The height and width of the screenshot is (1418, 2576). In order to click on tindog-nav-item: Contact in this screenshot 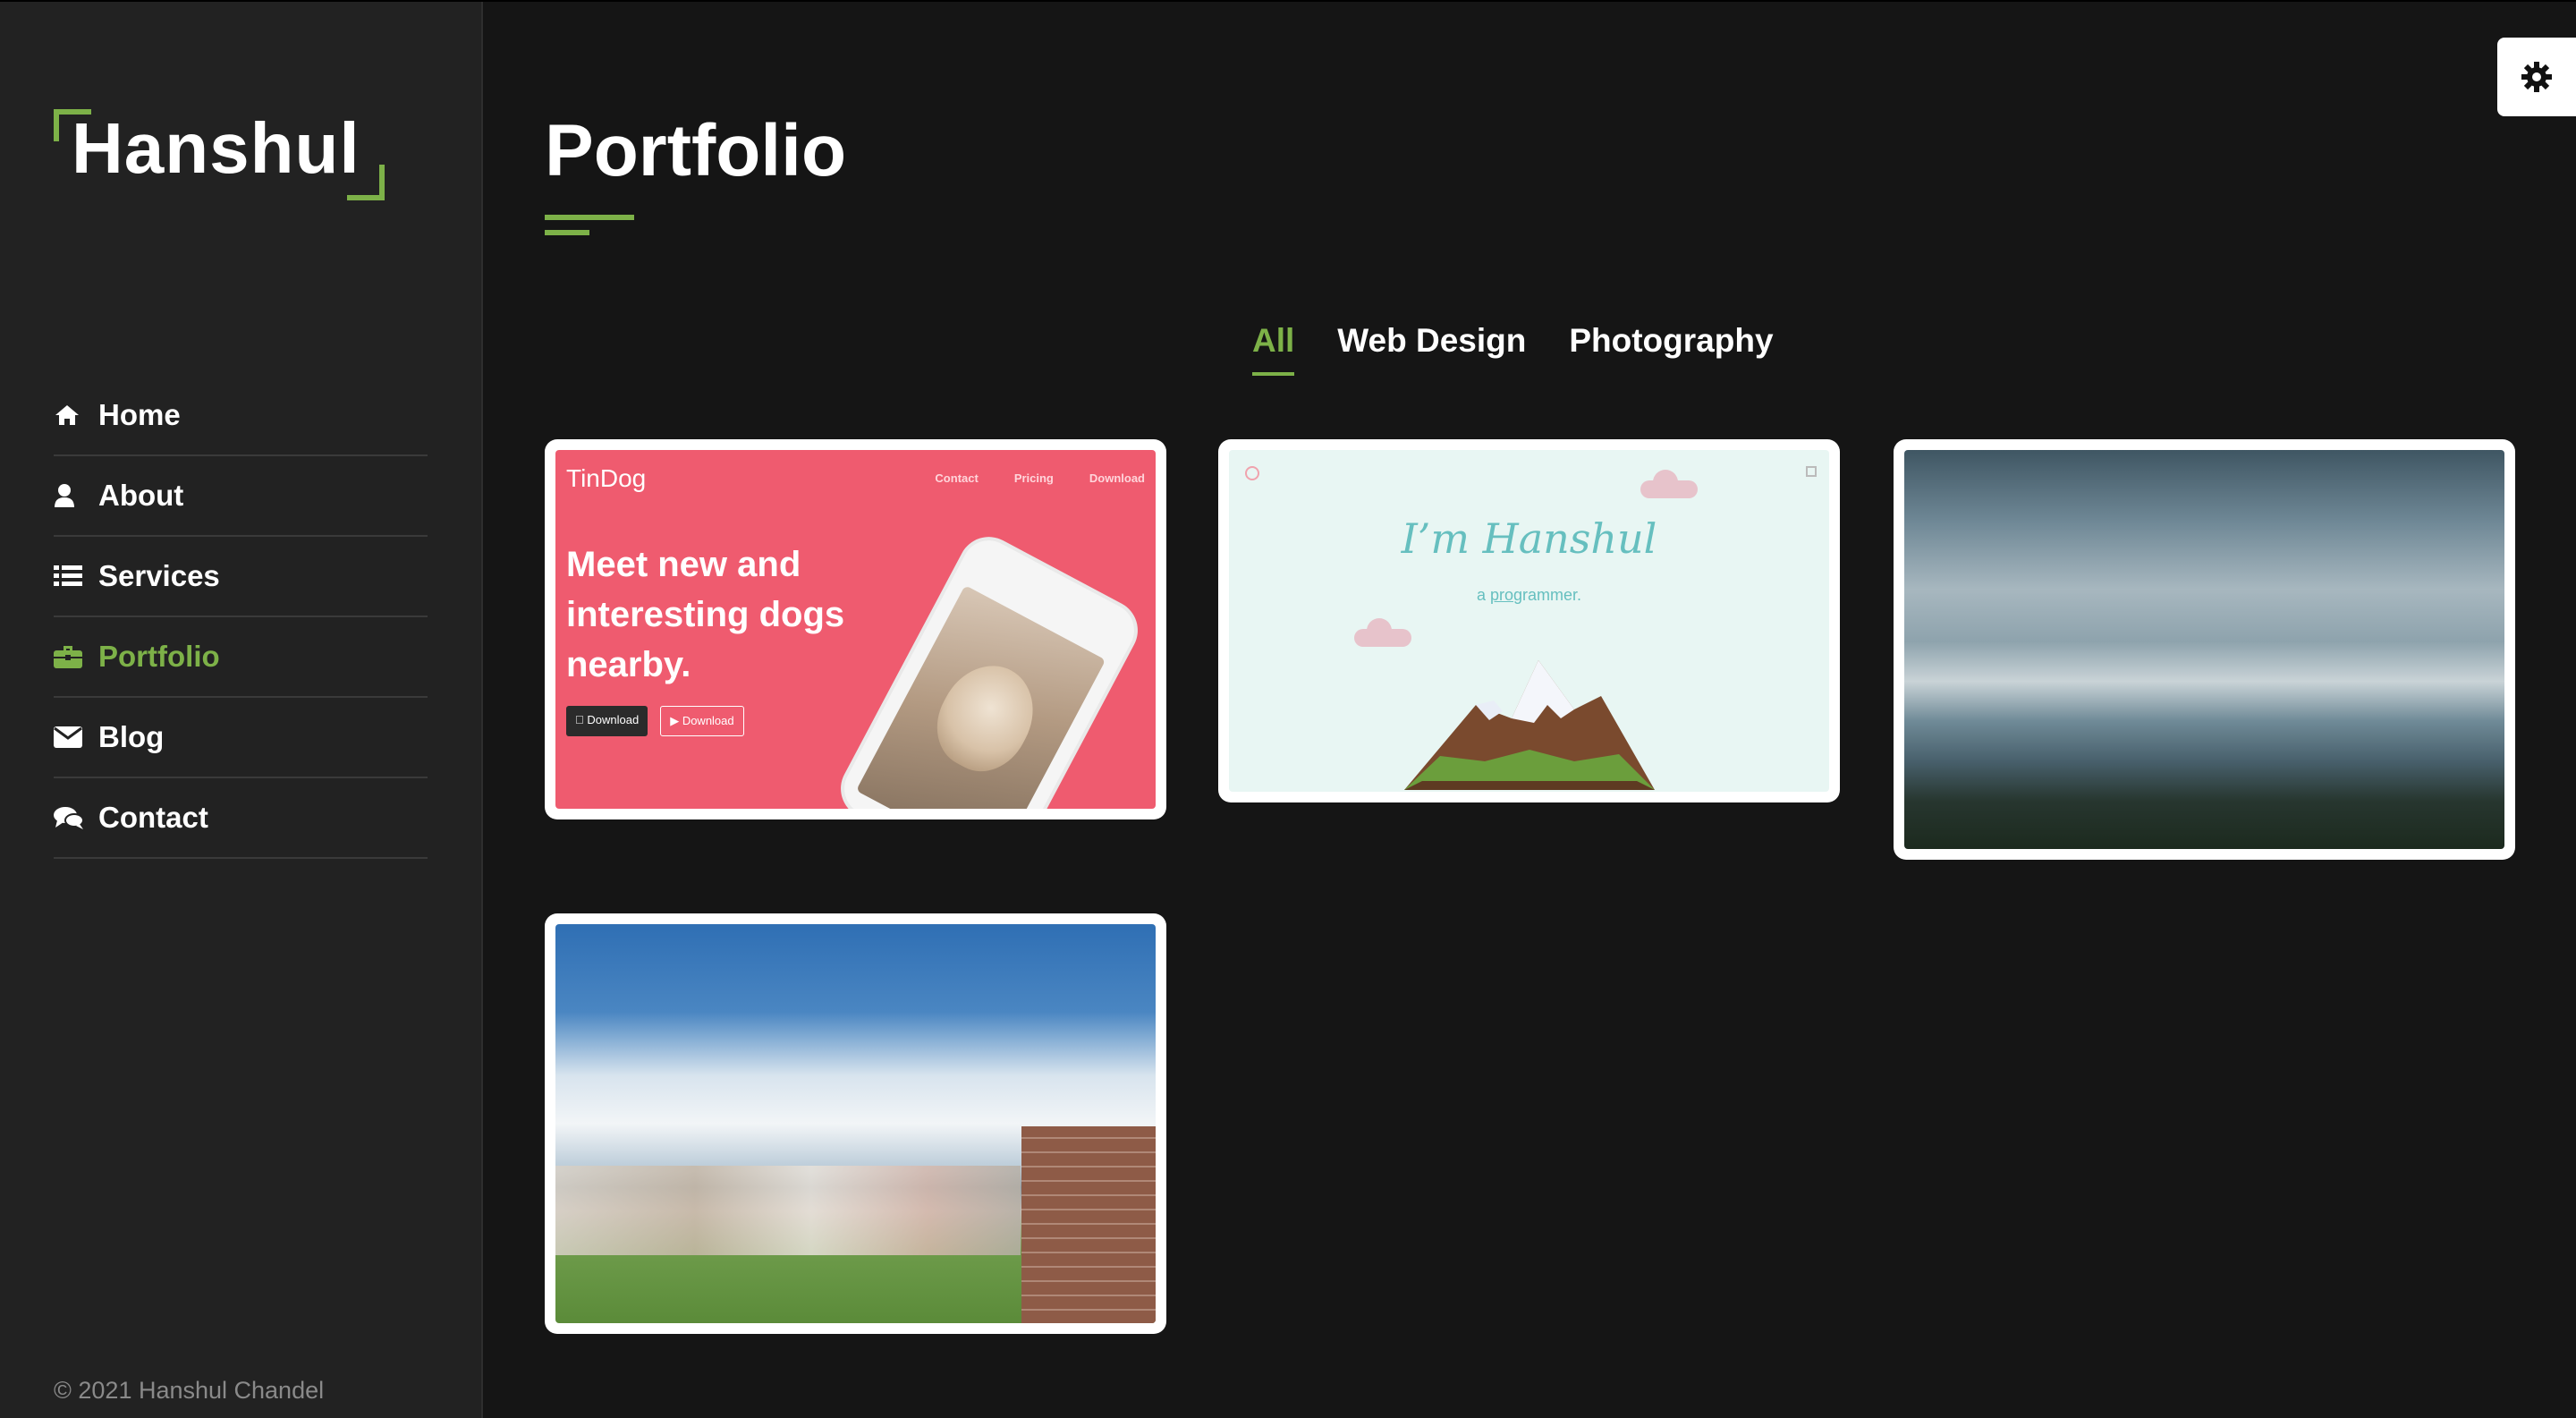, I will do `click(957, 478)`.